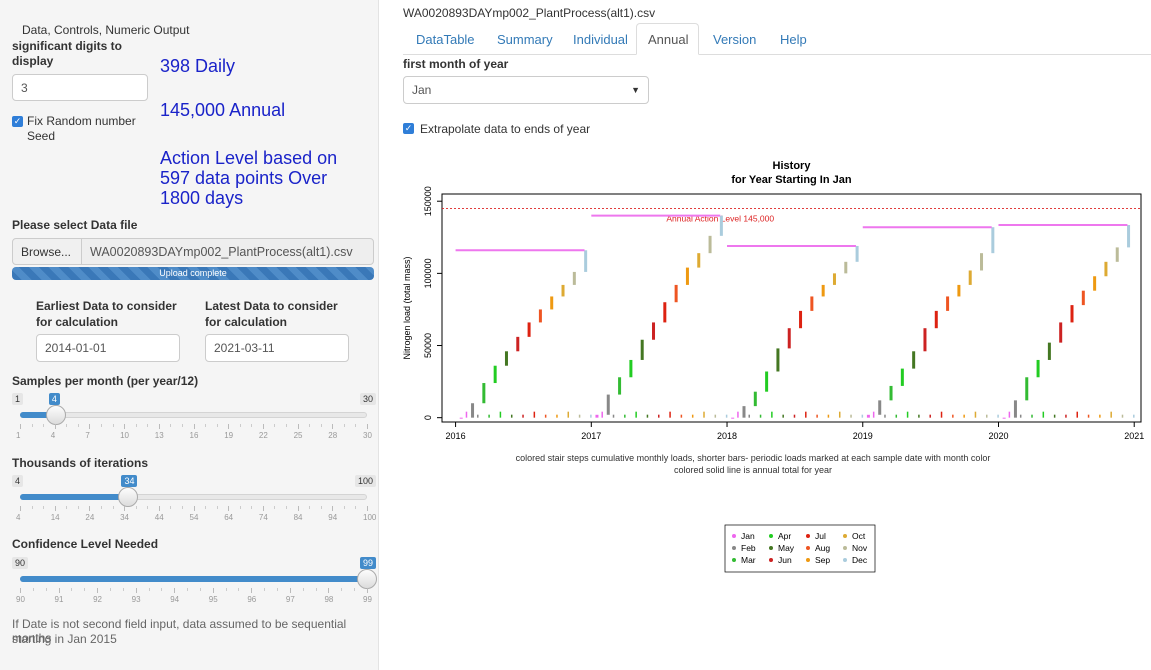  Describe the element at coordinates (748, 548) in the screenshot. I see `legend-label: Feb` at that location.